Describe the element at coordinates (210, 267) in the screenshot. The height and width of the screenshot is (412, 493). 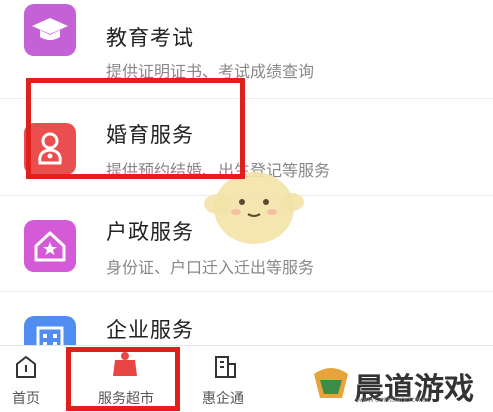
I see `service-subtitle: 身份证、户口迁入迁出等服务` at that location.